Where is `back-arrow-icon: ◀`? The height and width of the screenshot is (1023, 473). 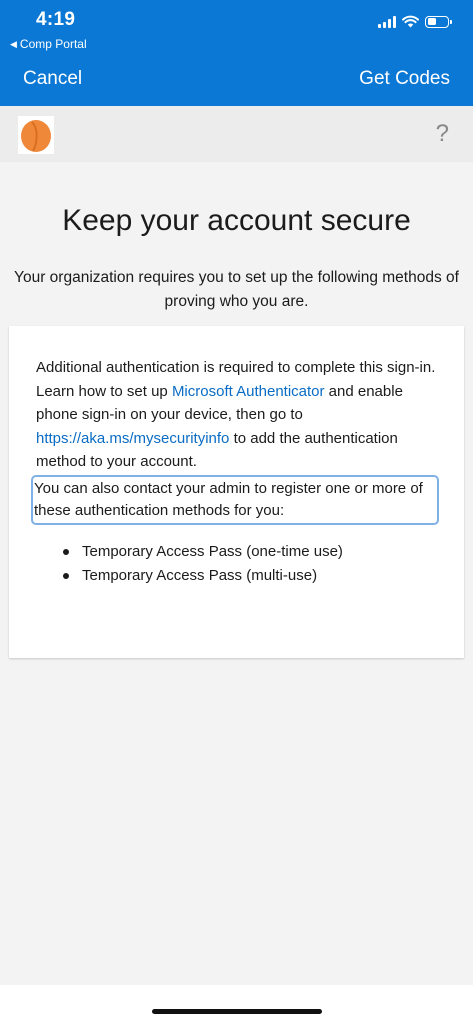
back-arrow-icon: ◀ is located at coordinates (13, 43).